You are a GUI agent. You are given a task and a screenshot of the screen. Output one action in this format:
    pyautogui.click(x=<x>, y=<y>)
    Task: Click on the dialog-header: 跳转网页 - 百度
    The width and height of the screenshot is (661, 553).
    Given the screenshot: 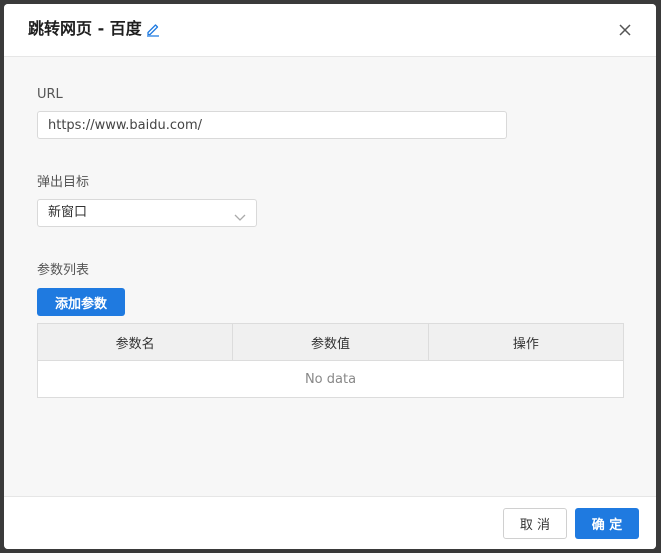 What is the action you would take?
    pyautogui.click(x=330, y=30)
    